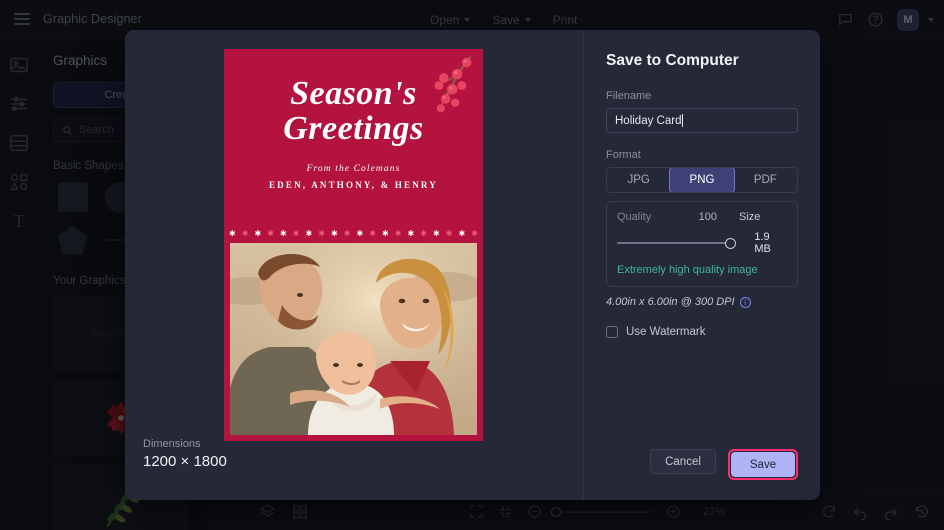 The image size is (944, 530). I want to click on family-photo-illustration, so click(353, 339).